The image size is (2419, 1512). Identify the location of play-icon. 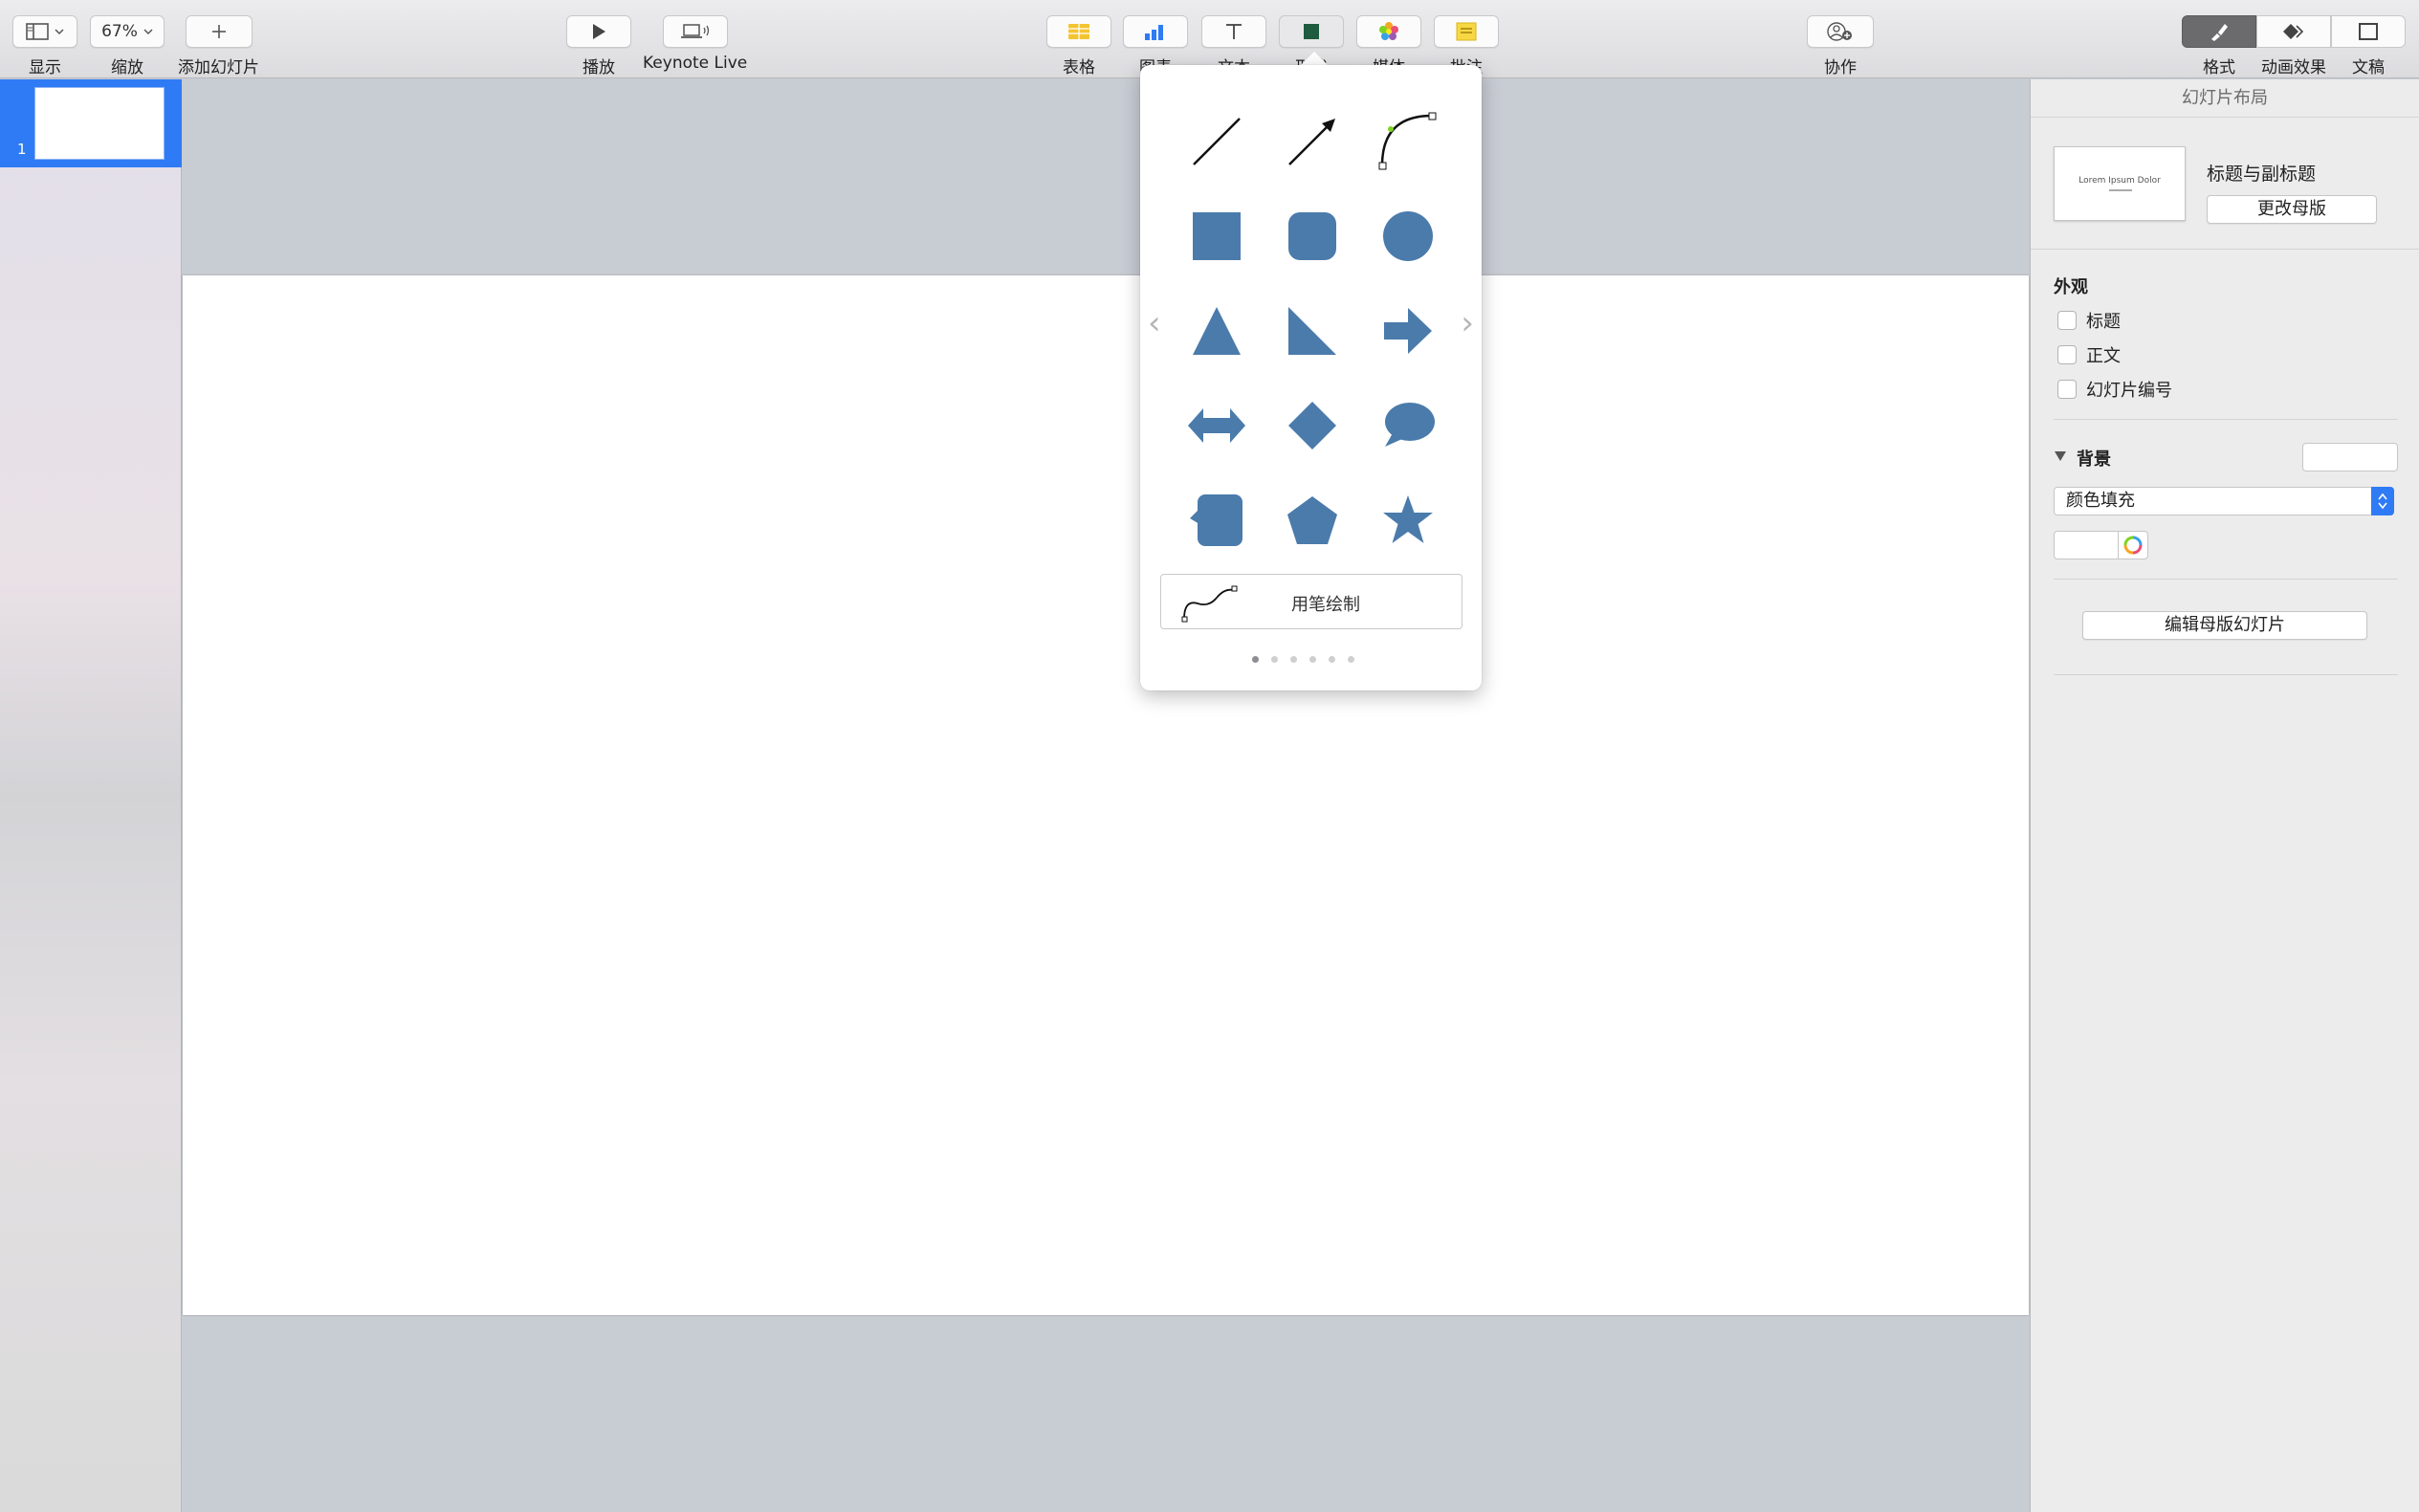
(599, 31).